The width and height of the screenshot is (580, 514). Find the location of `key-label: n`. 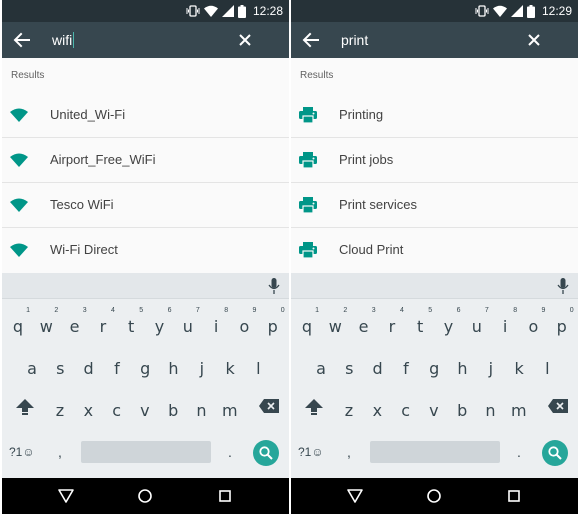

key-label: n is located at coordinates (490, 410).